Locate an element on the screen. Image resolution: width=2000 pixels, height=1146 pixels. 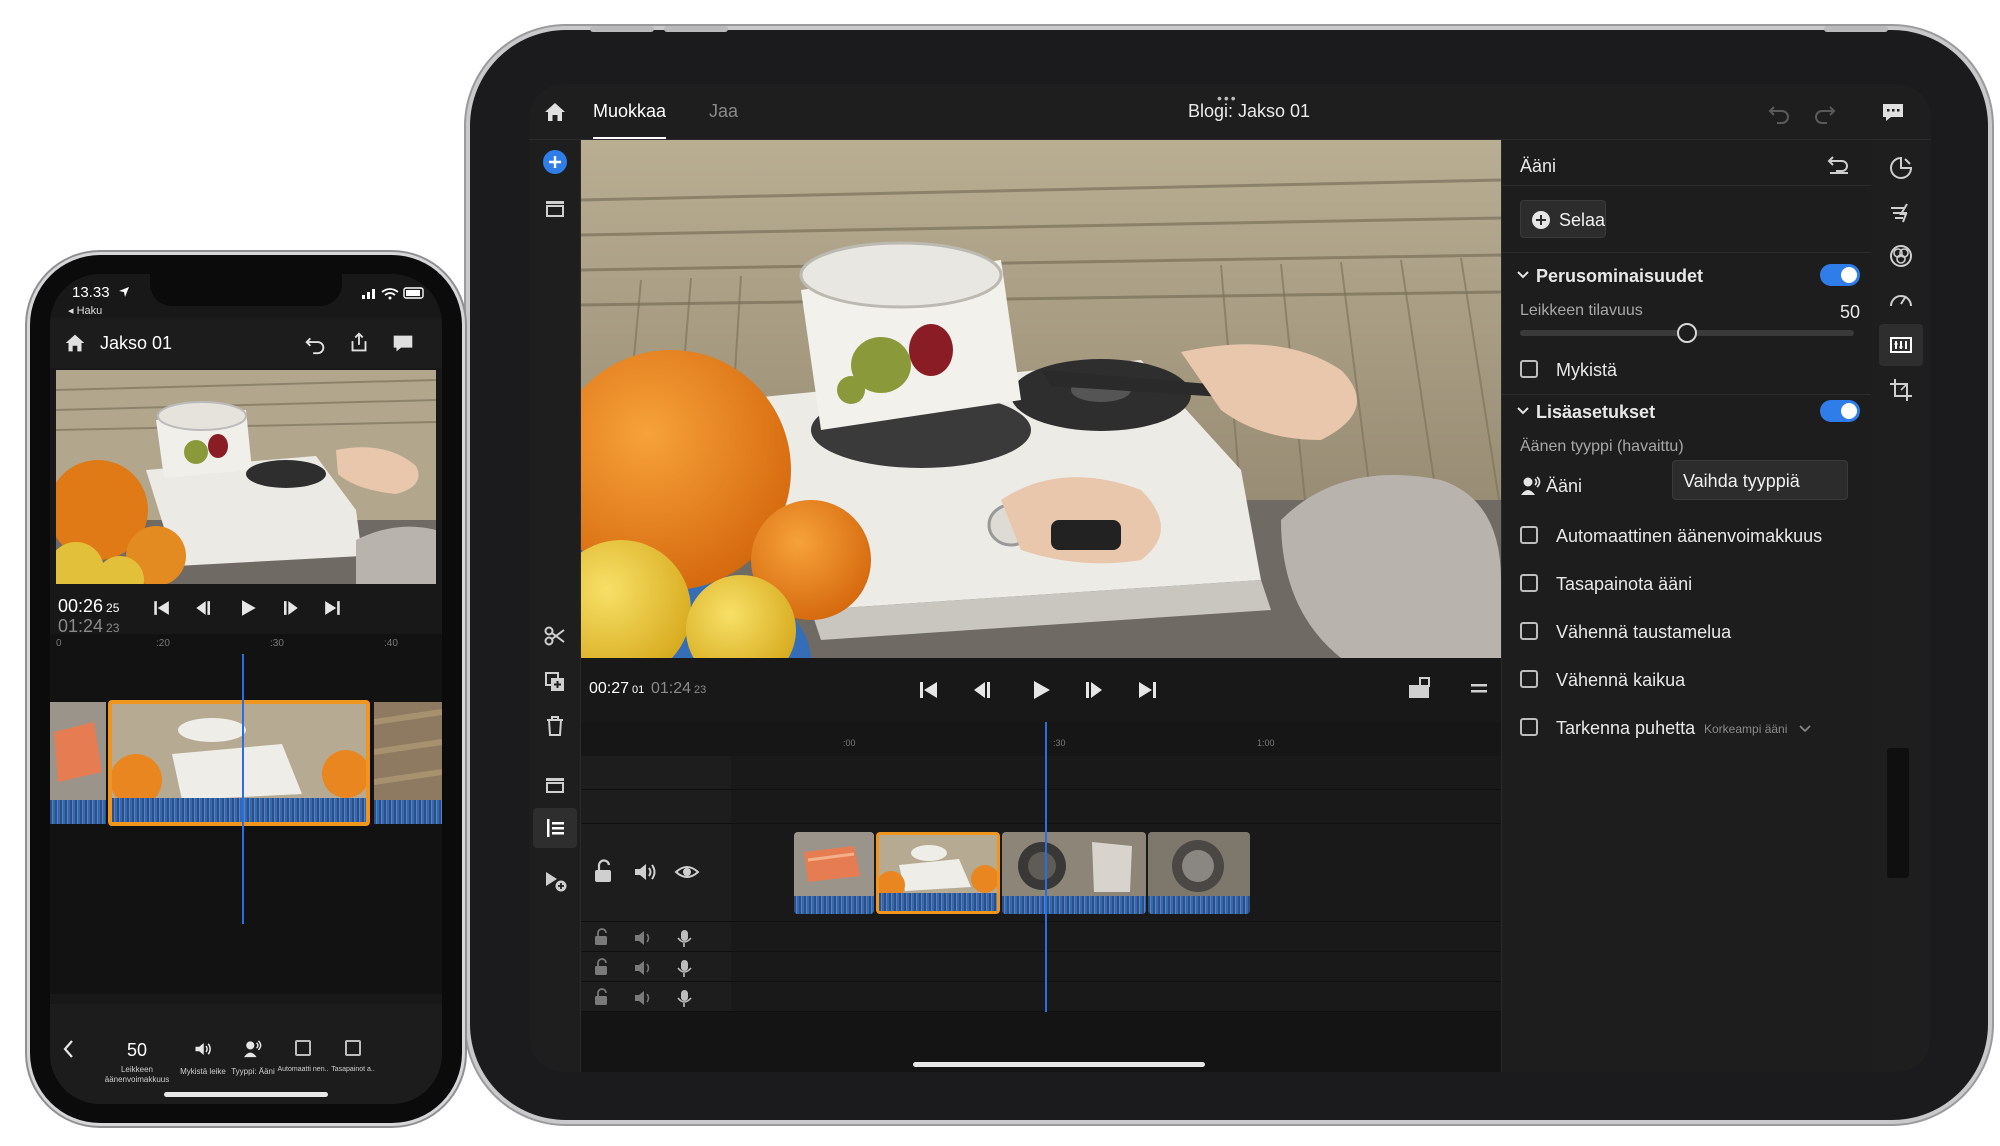
reduce-reverb-checkbox is located at coordinates (1529, 679).